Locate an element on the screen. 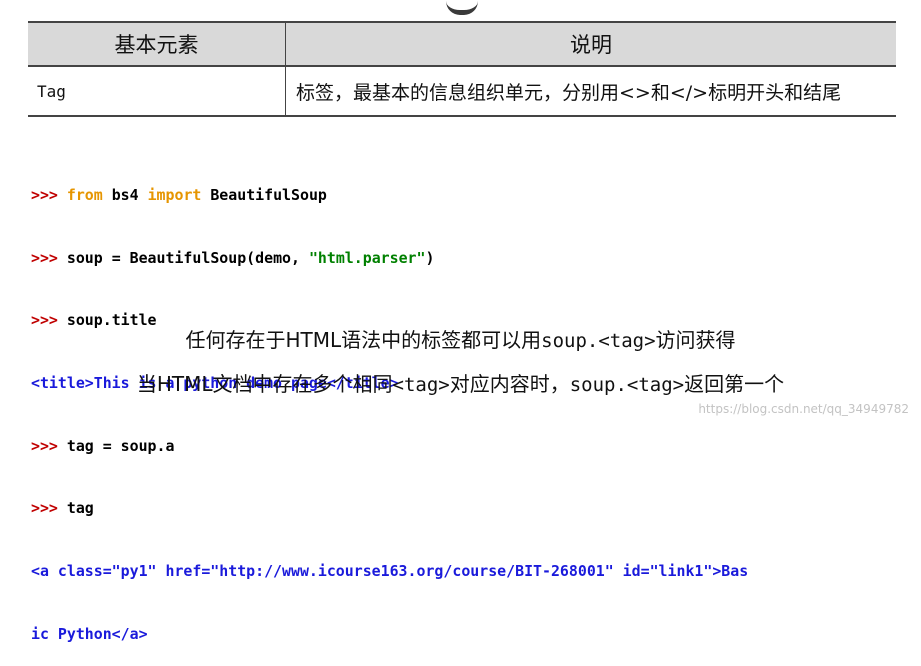 This screenshot has height=666, width=921. cell-element-description: 标签，最基本的信息组织单元，分别用<>和</>标明开头和结尾 is located at coordinates (590, 91).